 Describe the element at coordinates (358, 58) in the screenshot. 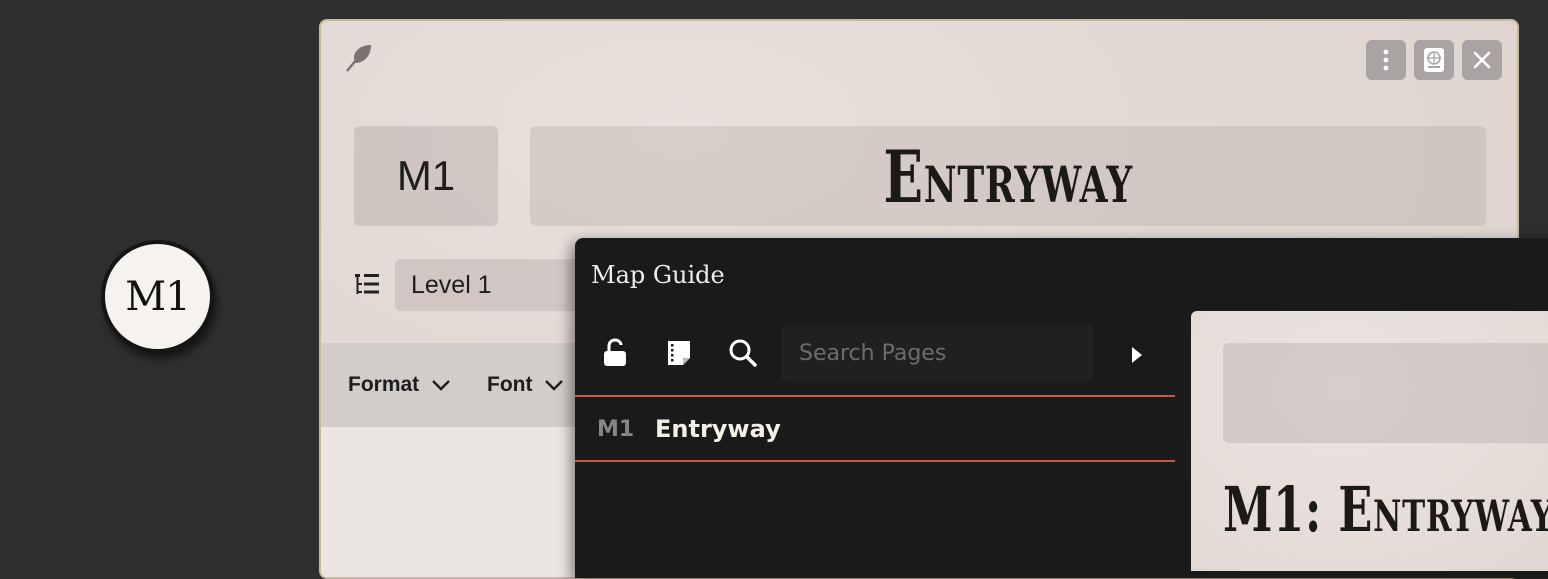

I see `feather-icon` at that location.